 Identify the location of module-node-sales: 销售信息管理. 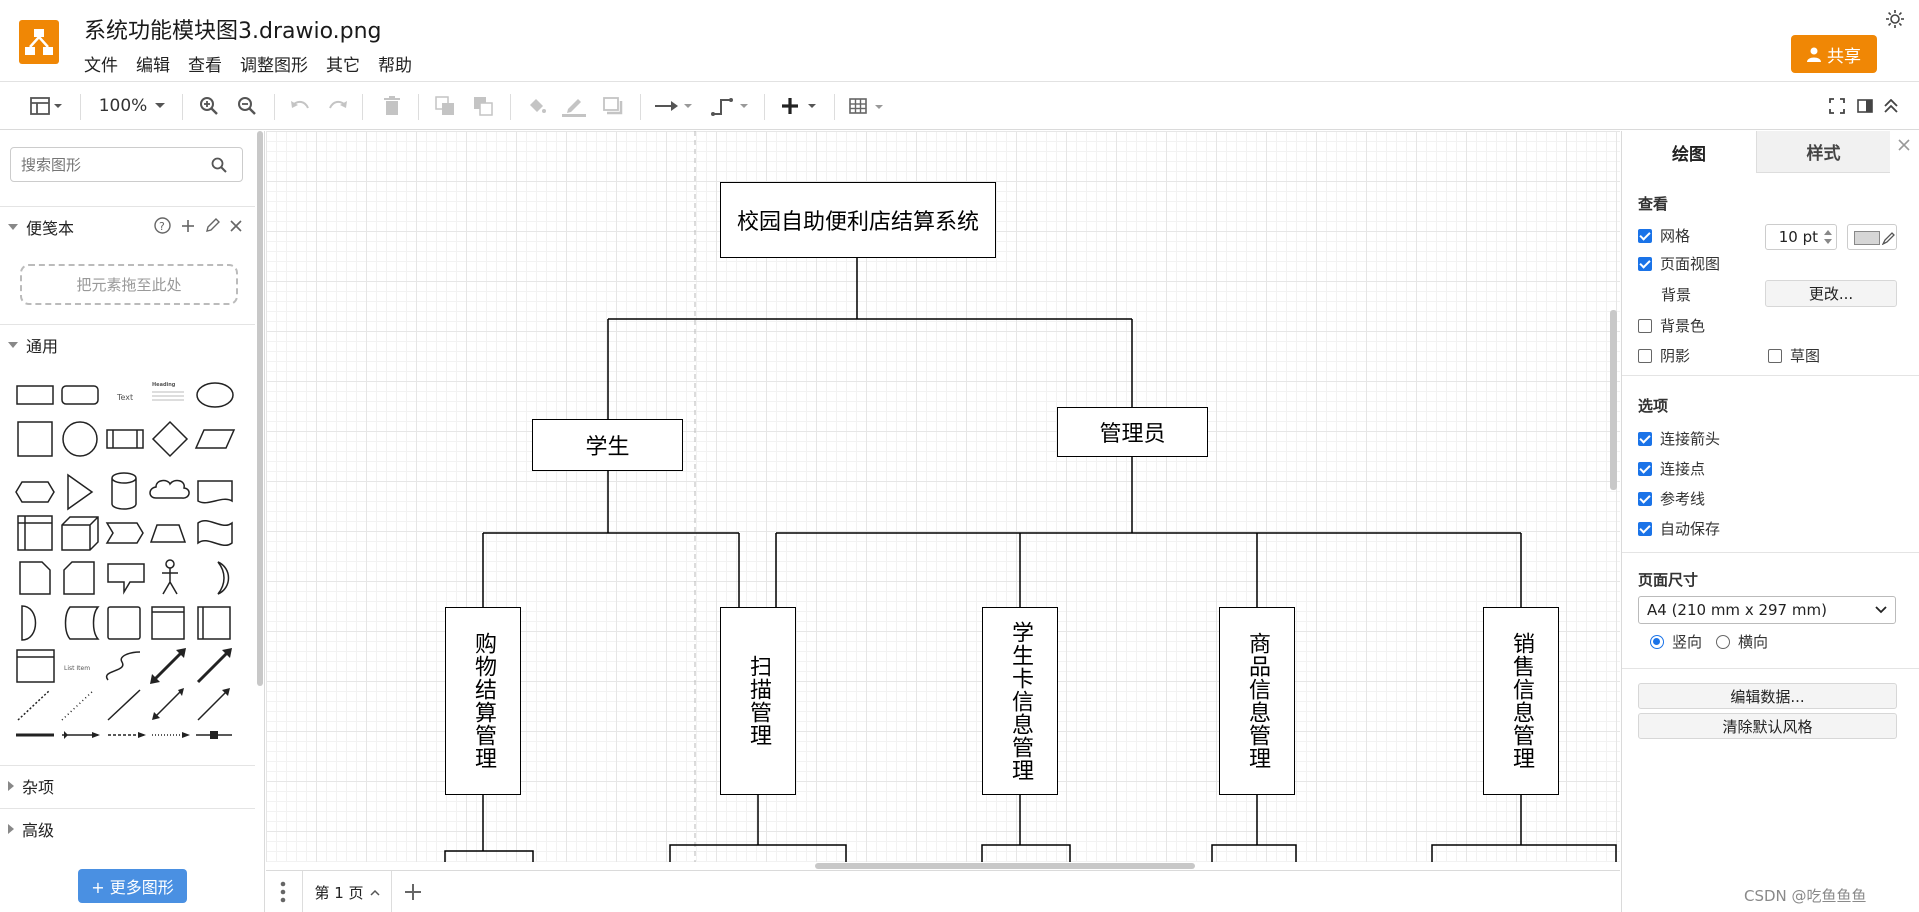
(1521, 701).